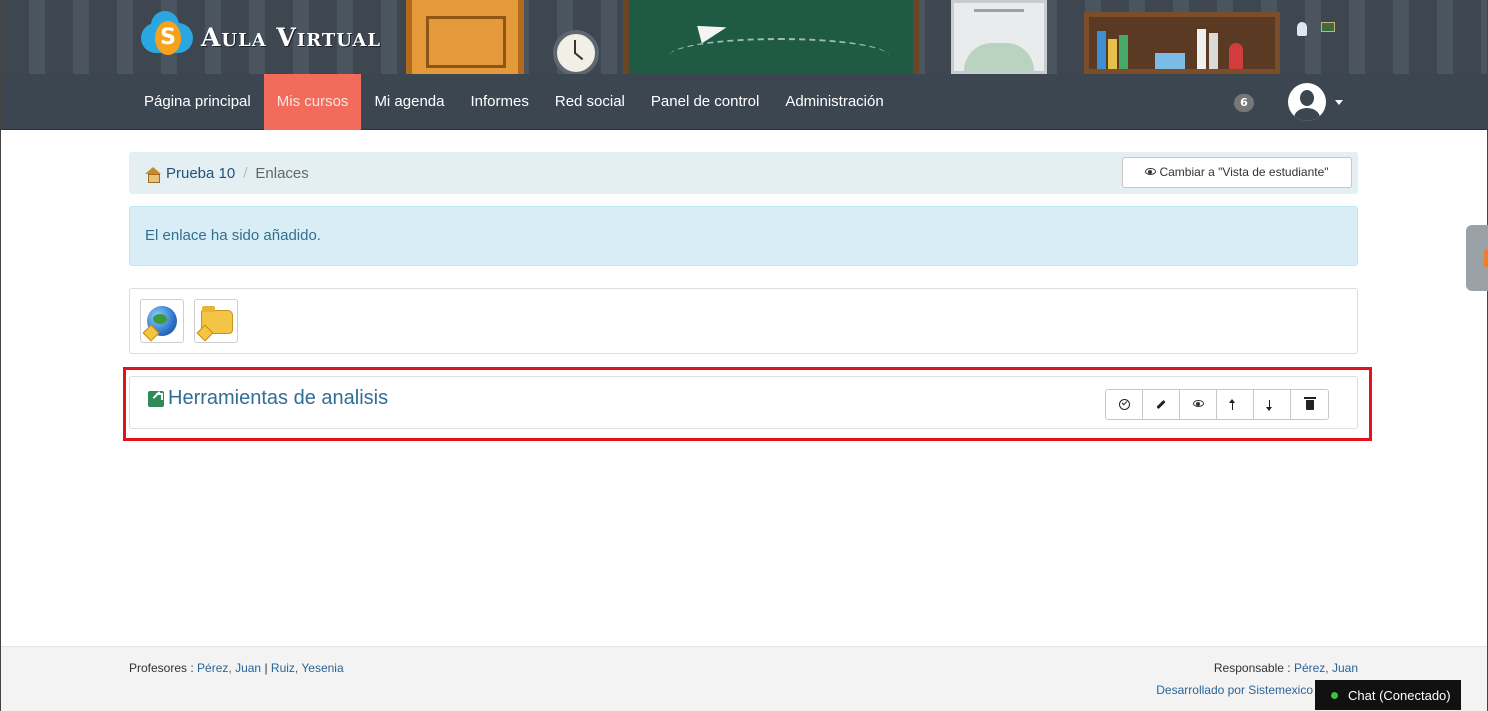 The width and height of the screenshot is (1488, 711). I want to click on edit-button, so click(1161, 404).